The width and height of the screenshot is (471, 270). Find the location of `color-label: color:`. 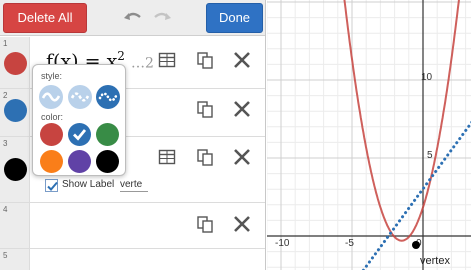

color-label: color: is located at coordinates (52, 117).